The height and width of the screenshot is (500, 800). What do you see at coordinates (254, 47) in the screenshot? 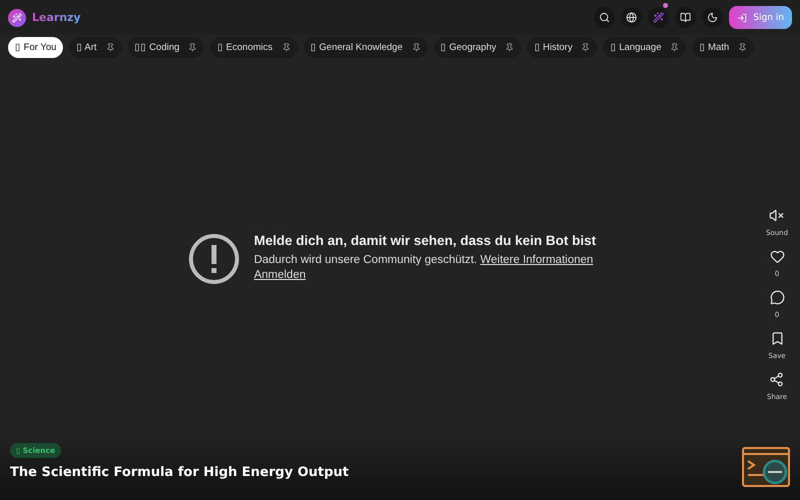
I see `category-tab: ▯ Economics` at bounding box center [254, 47].